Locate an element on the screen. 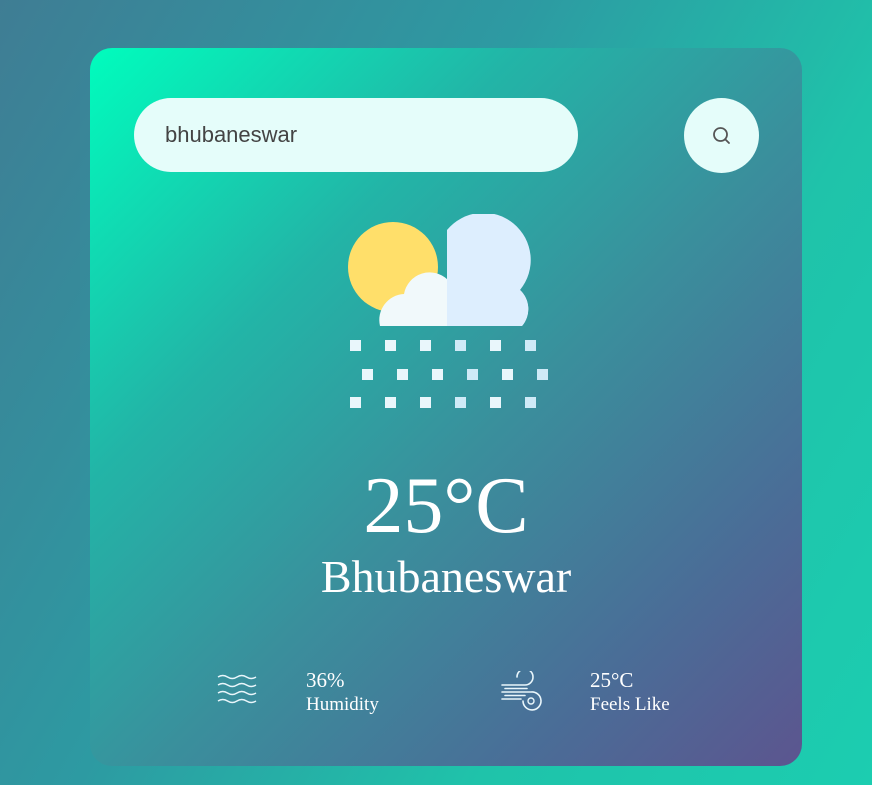 Image resolution: width=872 pixels, height=785 pixels. humidity-label: Humidity is located at coordinates (342, 704).